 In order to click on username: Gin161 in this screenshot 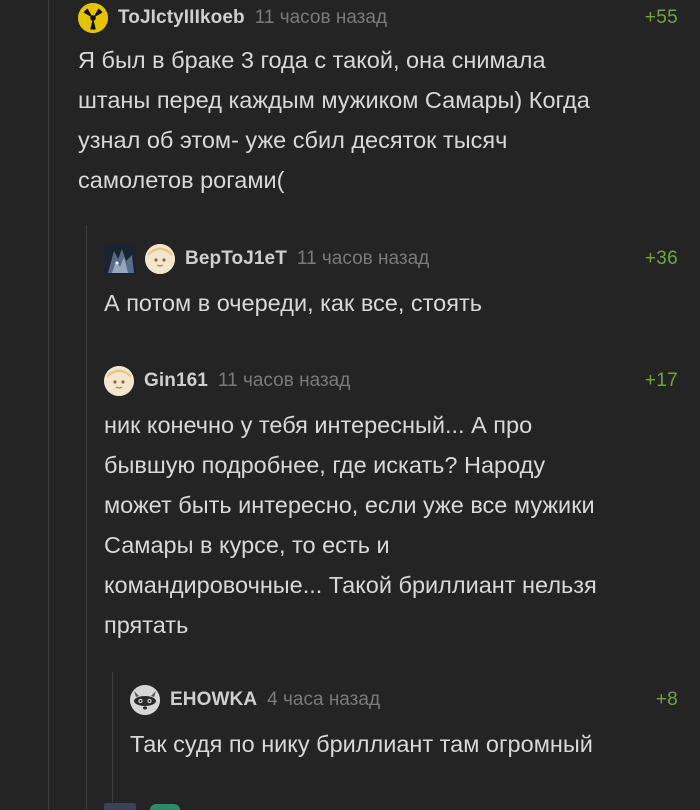, I will do `click(176, 381)`.